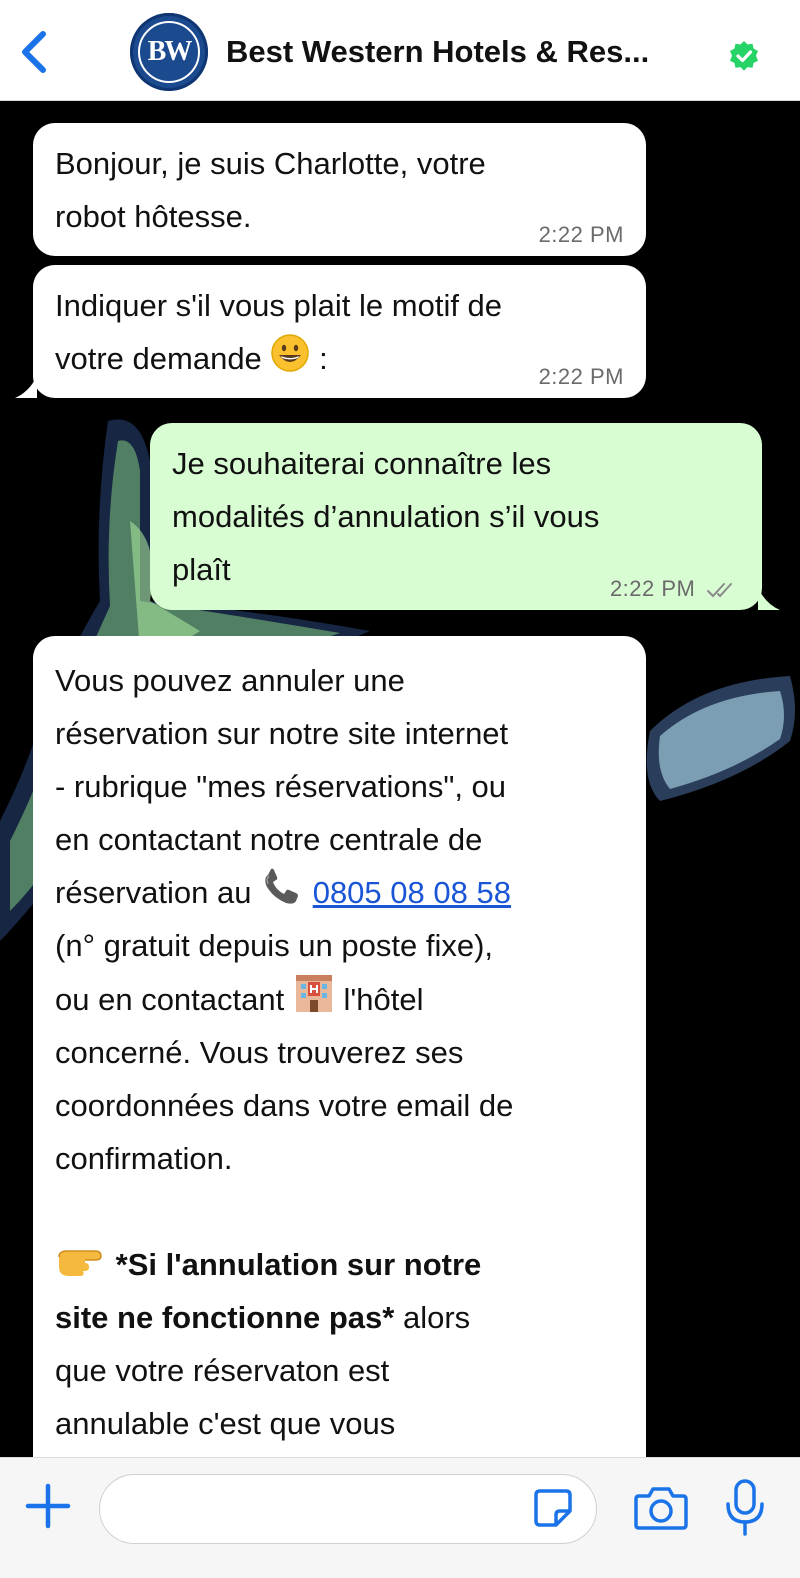  Describe the element at coordinates (279, 305) in the screenshot. I see `message-text-line: Indiquer s'il vous plait le motif de` at that location.